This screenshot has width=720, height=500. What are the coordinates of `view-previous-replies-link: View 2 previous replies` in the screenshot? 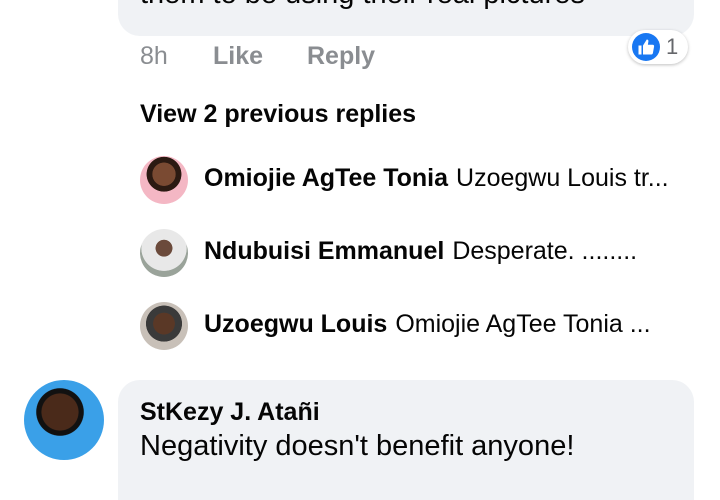 It's located at (278, 114).